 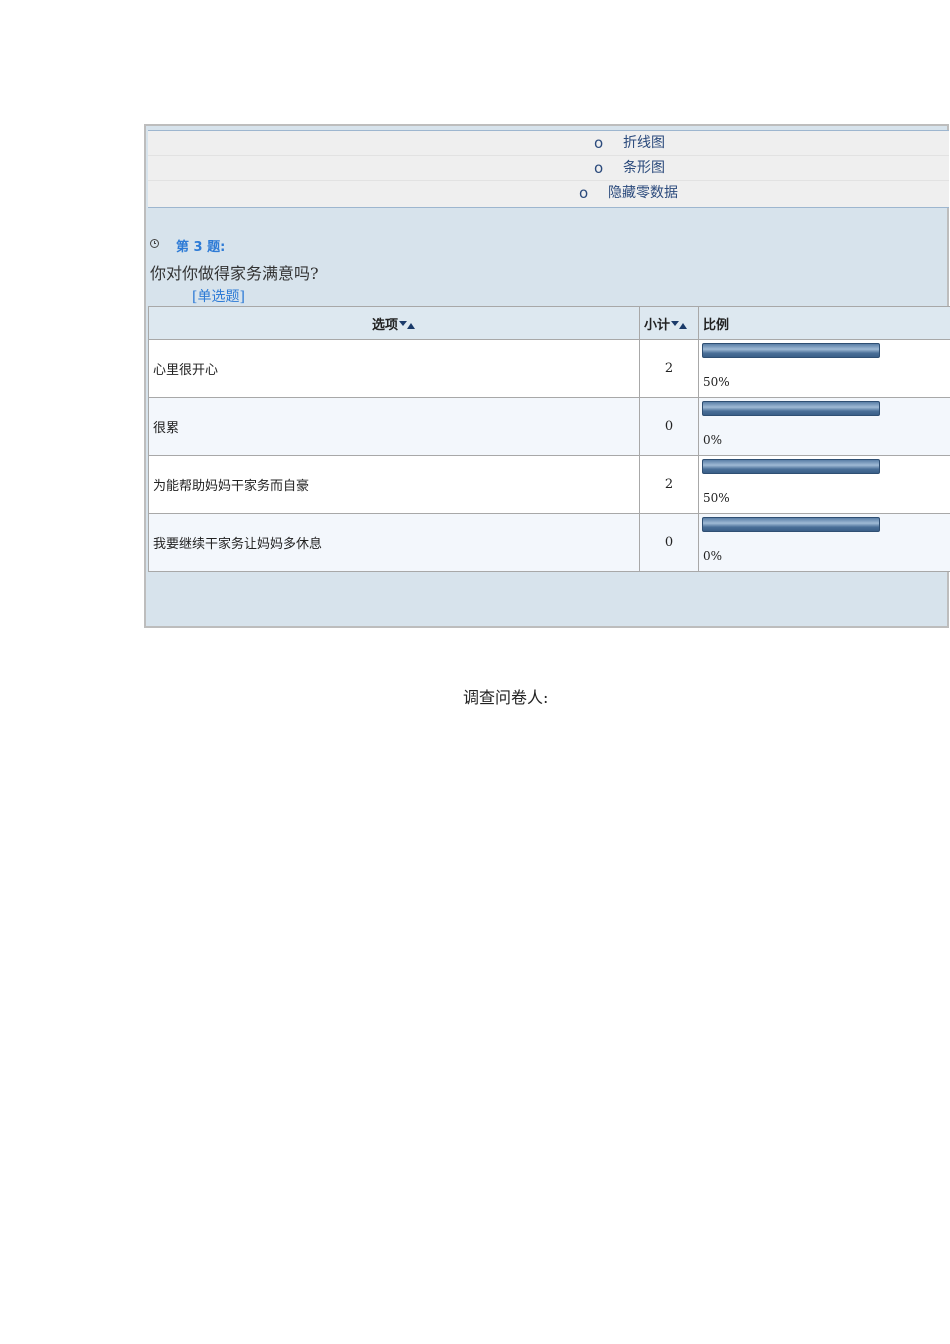 I want to click on count-header-label: 小计, so click(x=657, y=325).